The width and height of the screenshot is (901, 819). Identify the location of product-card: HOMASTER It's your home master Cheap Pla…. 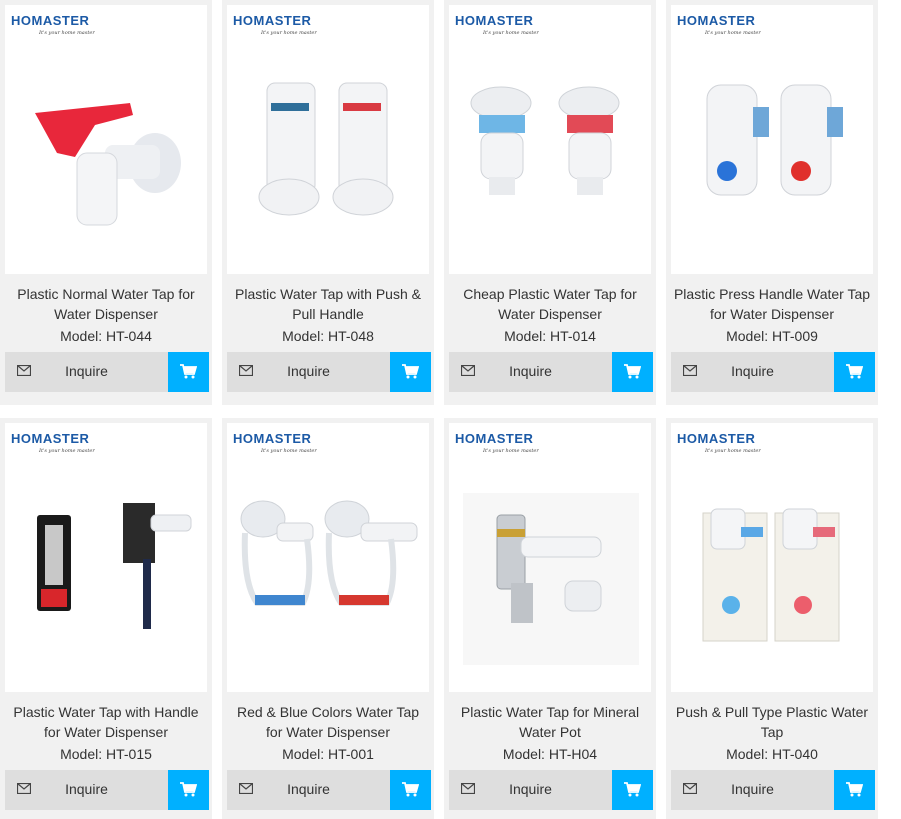
(550, 202).